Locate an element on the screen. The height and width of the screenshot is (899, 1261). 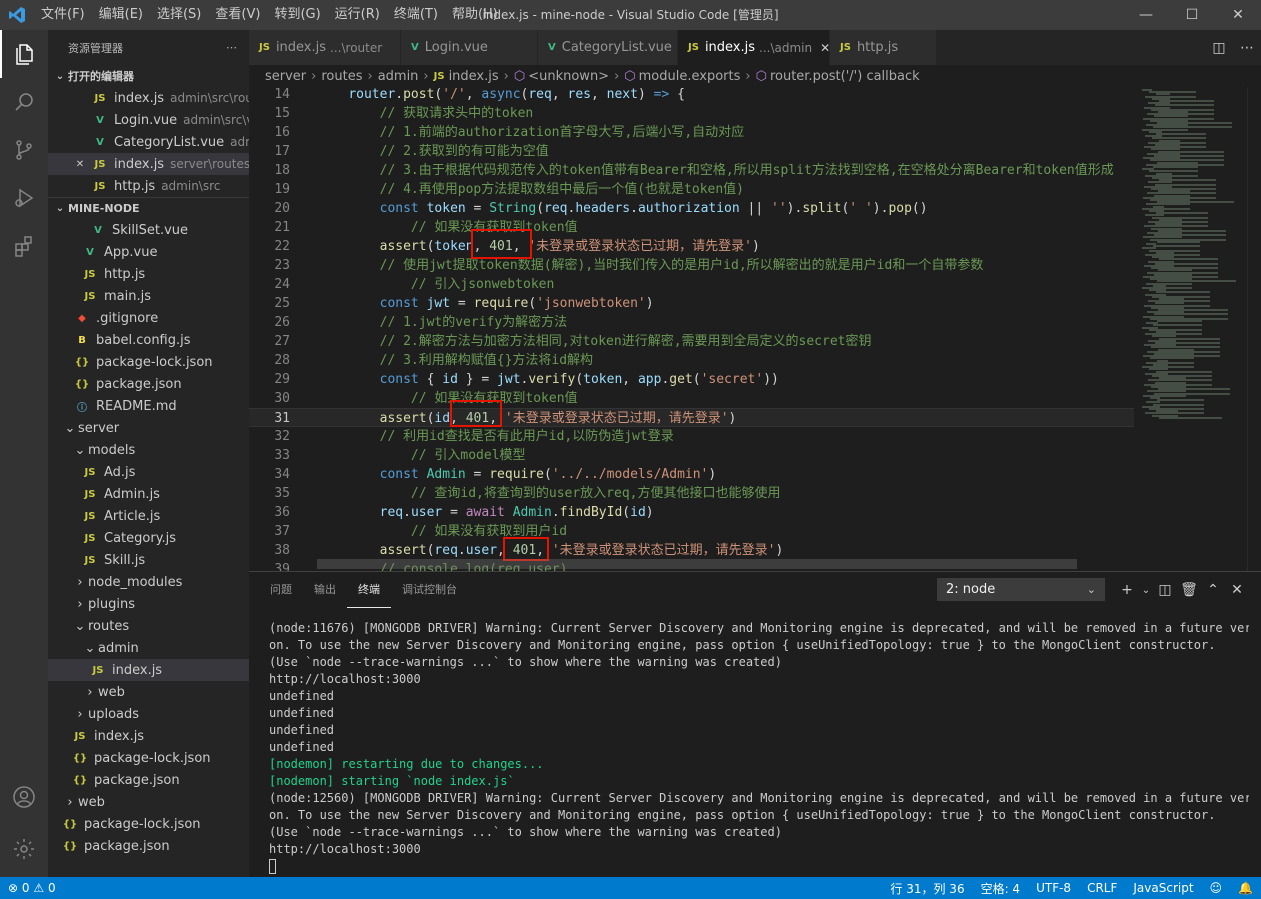
folder-item: ⌄ server is located at coordinates (148, 428).